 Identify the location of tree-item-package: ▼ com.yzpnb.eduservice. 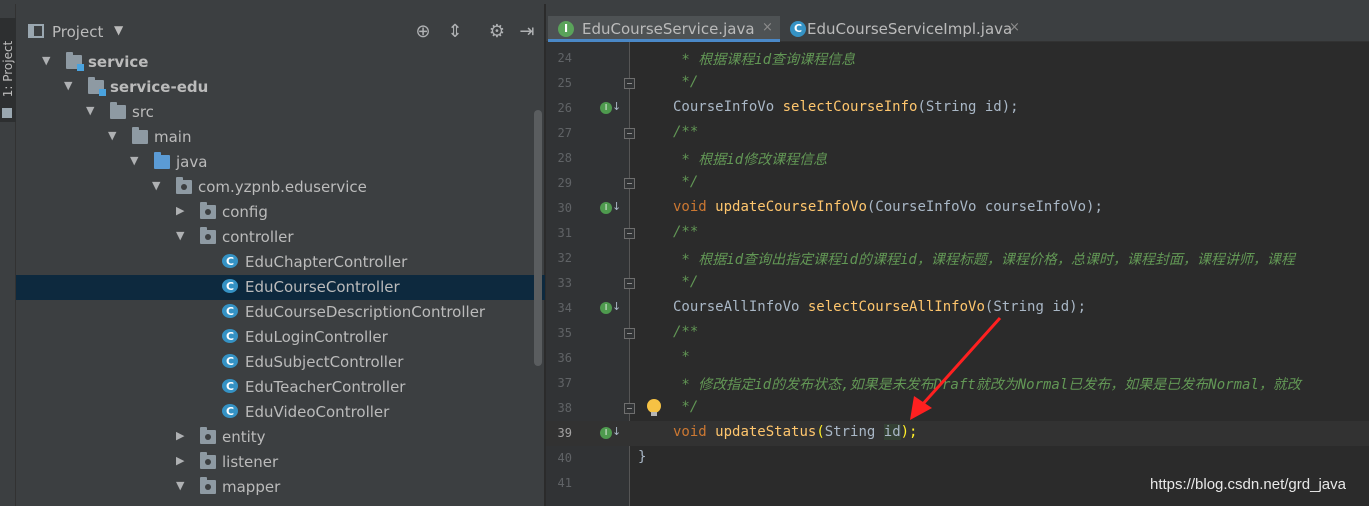
(280, 187).